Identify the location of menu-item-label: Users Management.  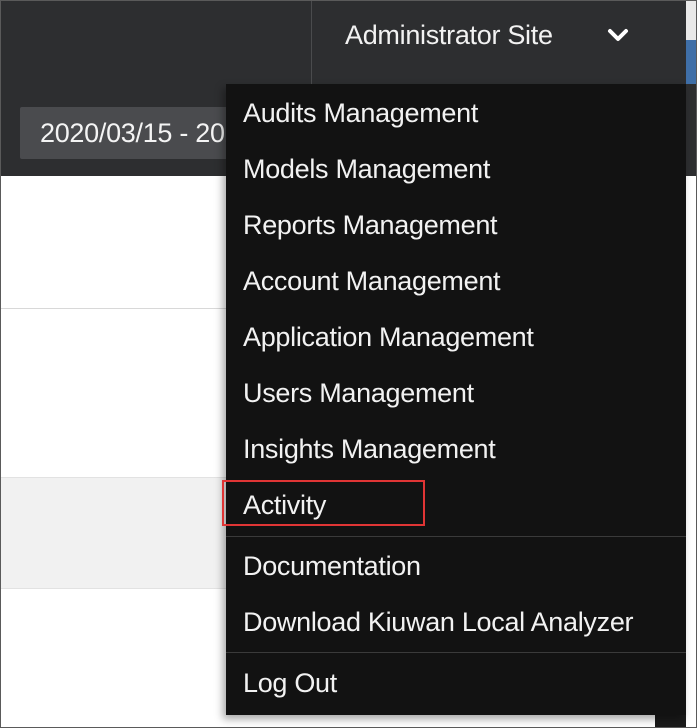
(358, 393).